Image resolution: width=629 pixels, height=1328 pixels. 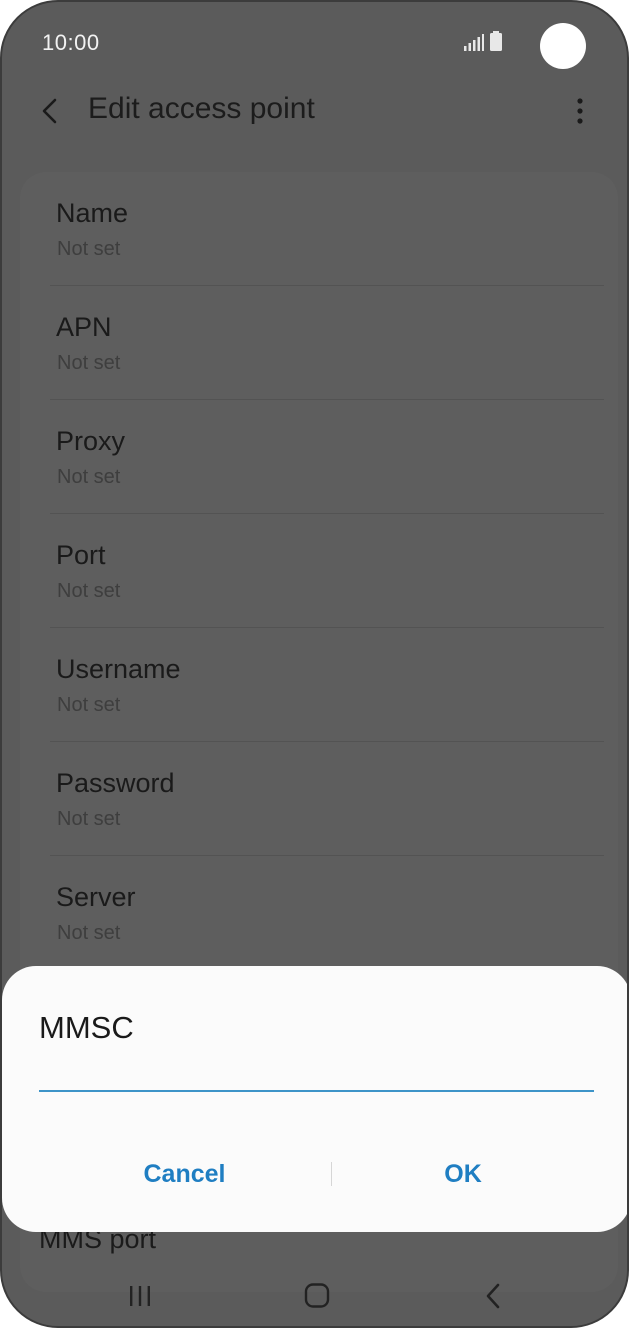 I want to click on setting-item-username: Username Not set, so click(x=321, y=685).